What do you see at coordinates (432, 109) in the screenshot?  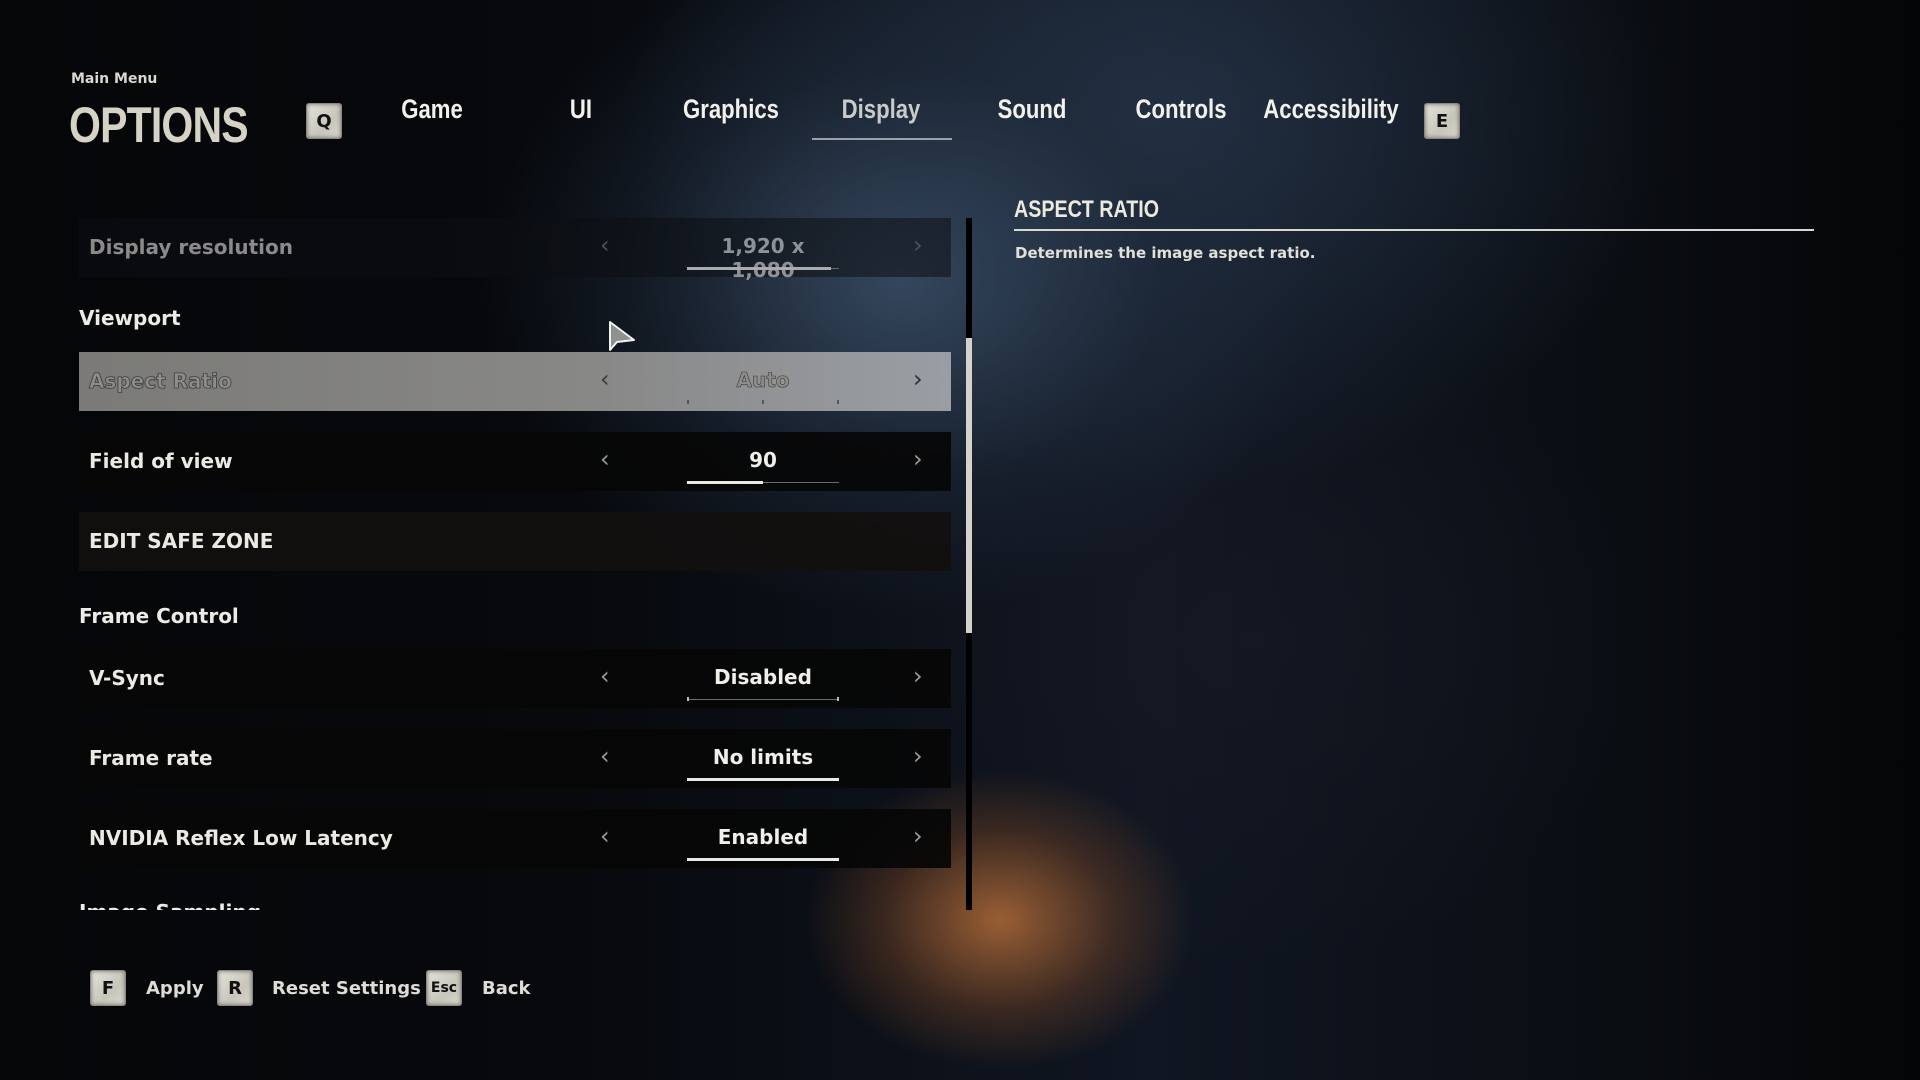 I see `tab-game: Game` at bounding box center [432, 109].